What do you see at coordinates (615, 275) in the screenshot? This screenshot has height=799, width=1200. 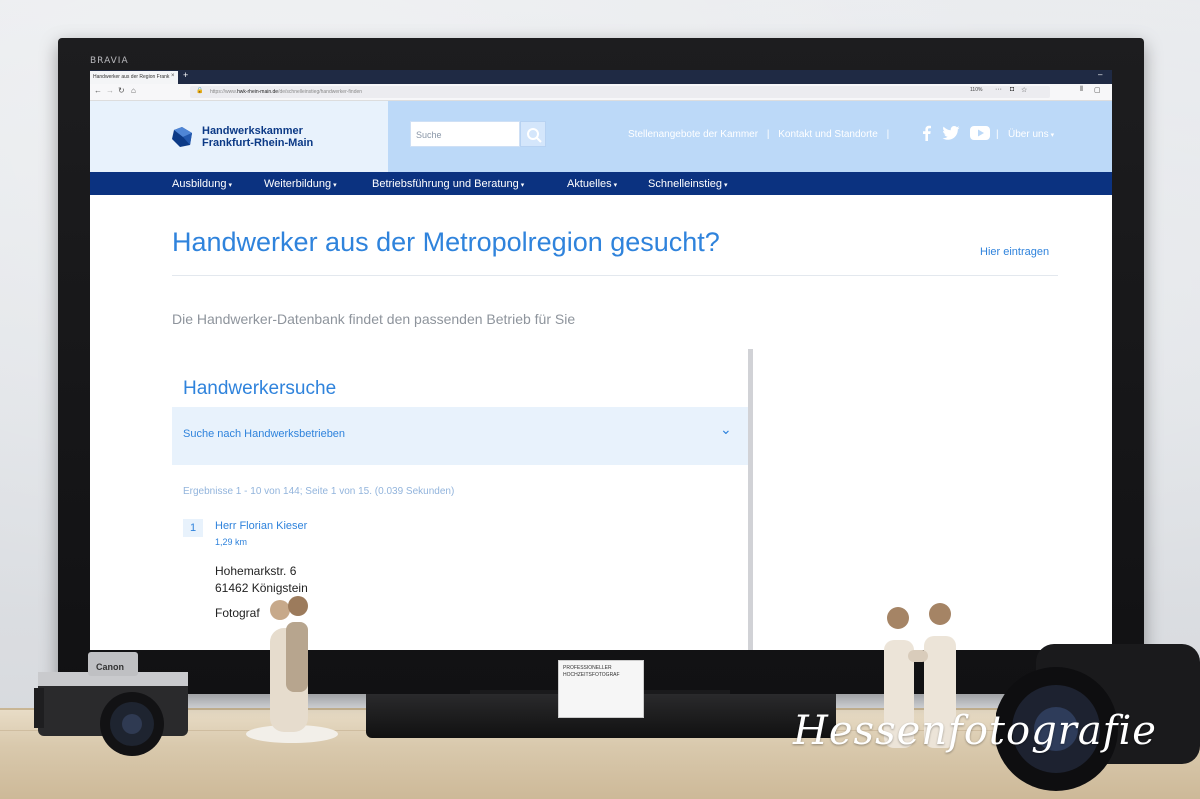 I see `title-divider` at bounding box center [615, 275].